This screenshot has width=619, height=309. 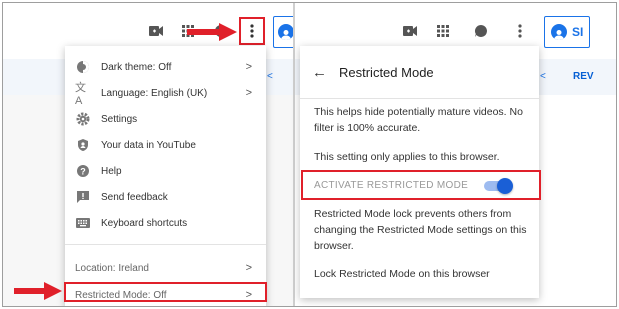 What do you see at coordinates (212, 32) in the screenshot?
I see `pointer-arrow-top` at bounding box center [212, 32].